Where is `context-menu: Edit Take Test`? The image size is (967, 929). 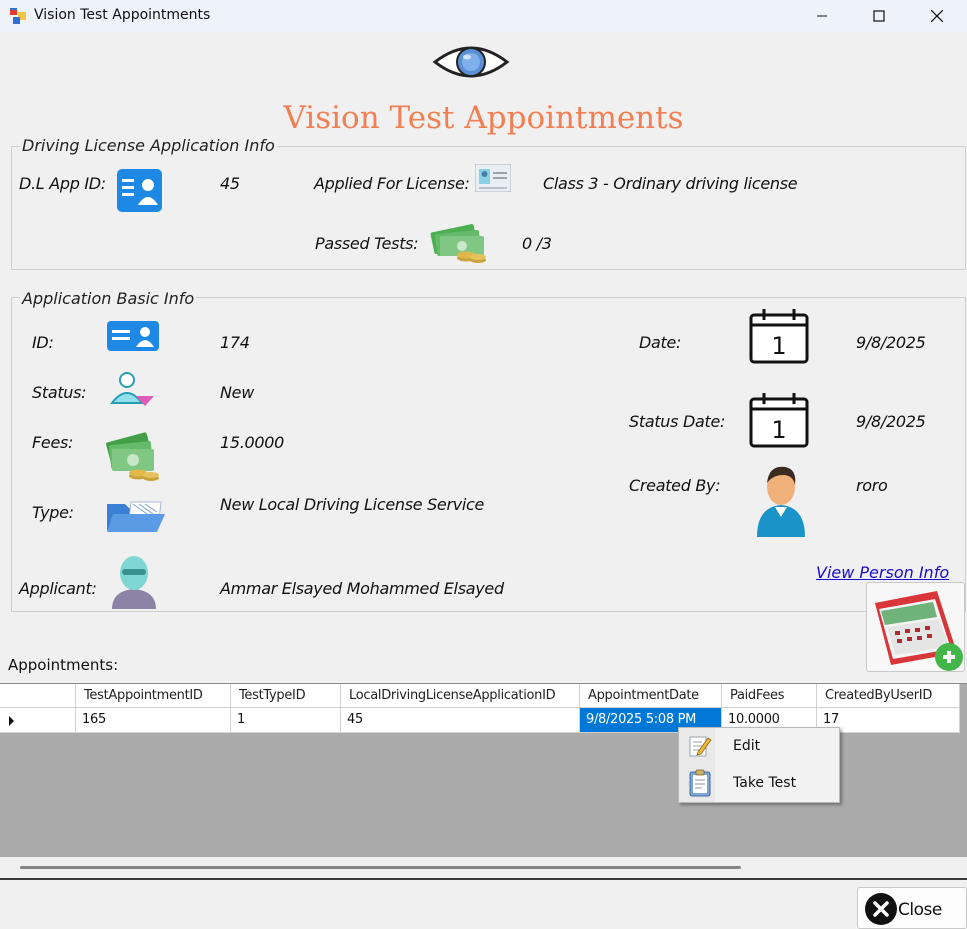
context-menu: Edit Take Test is located at coordinates (759, 765).